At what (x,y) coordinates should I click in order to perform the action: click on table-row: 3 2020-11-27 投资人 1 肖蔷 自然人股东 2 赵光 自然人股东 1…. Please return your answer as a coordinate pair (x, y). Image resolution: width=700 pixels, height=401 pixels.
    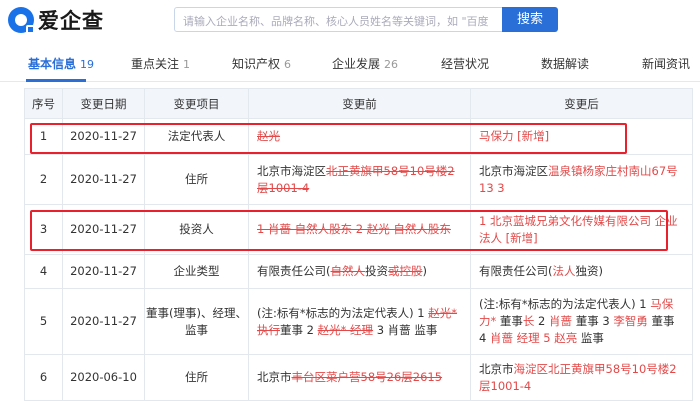
    Looking at the image, I should click on (358, 229).